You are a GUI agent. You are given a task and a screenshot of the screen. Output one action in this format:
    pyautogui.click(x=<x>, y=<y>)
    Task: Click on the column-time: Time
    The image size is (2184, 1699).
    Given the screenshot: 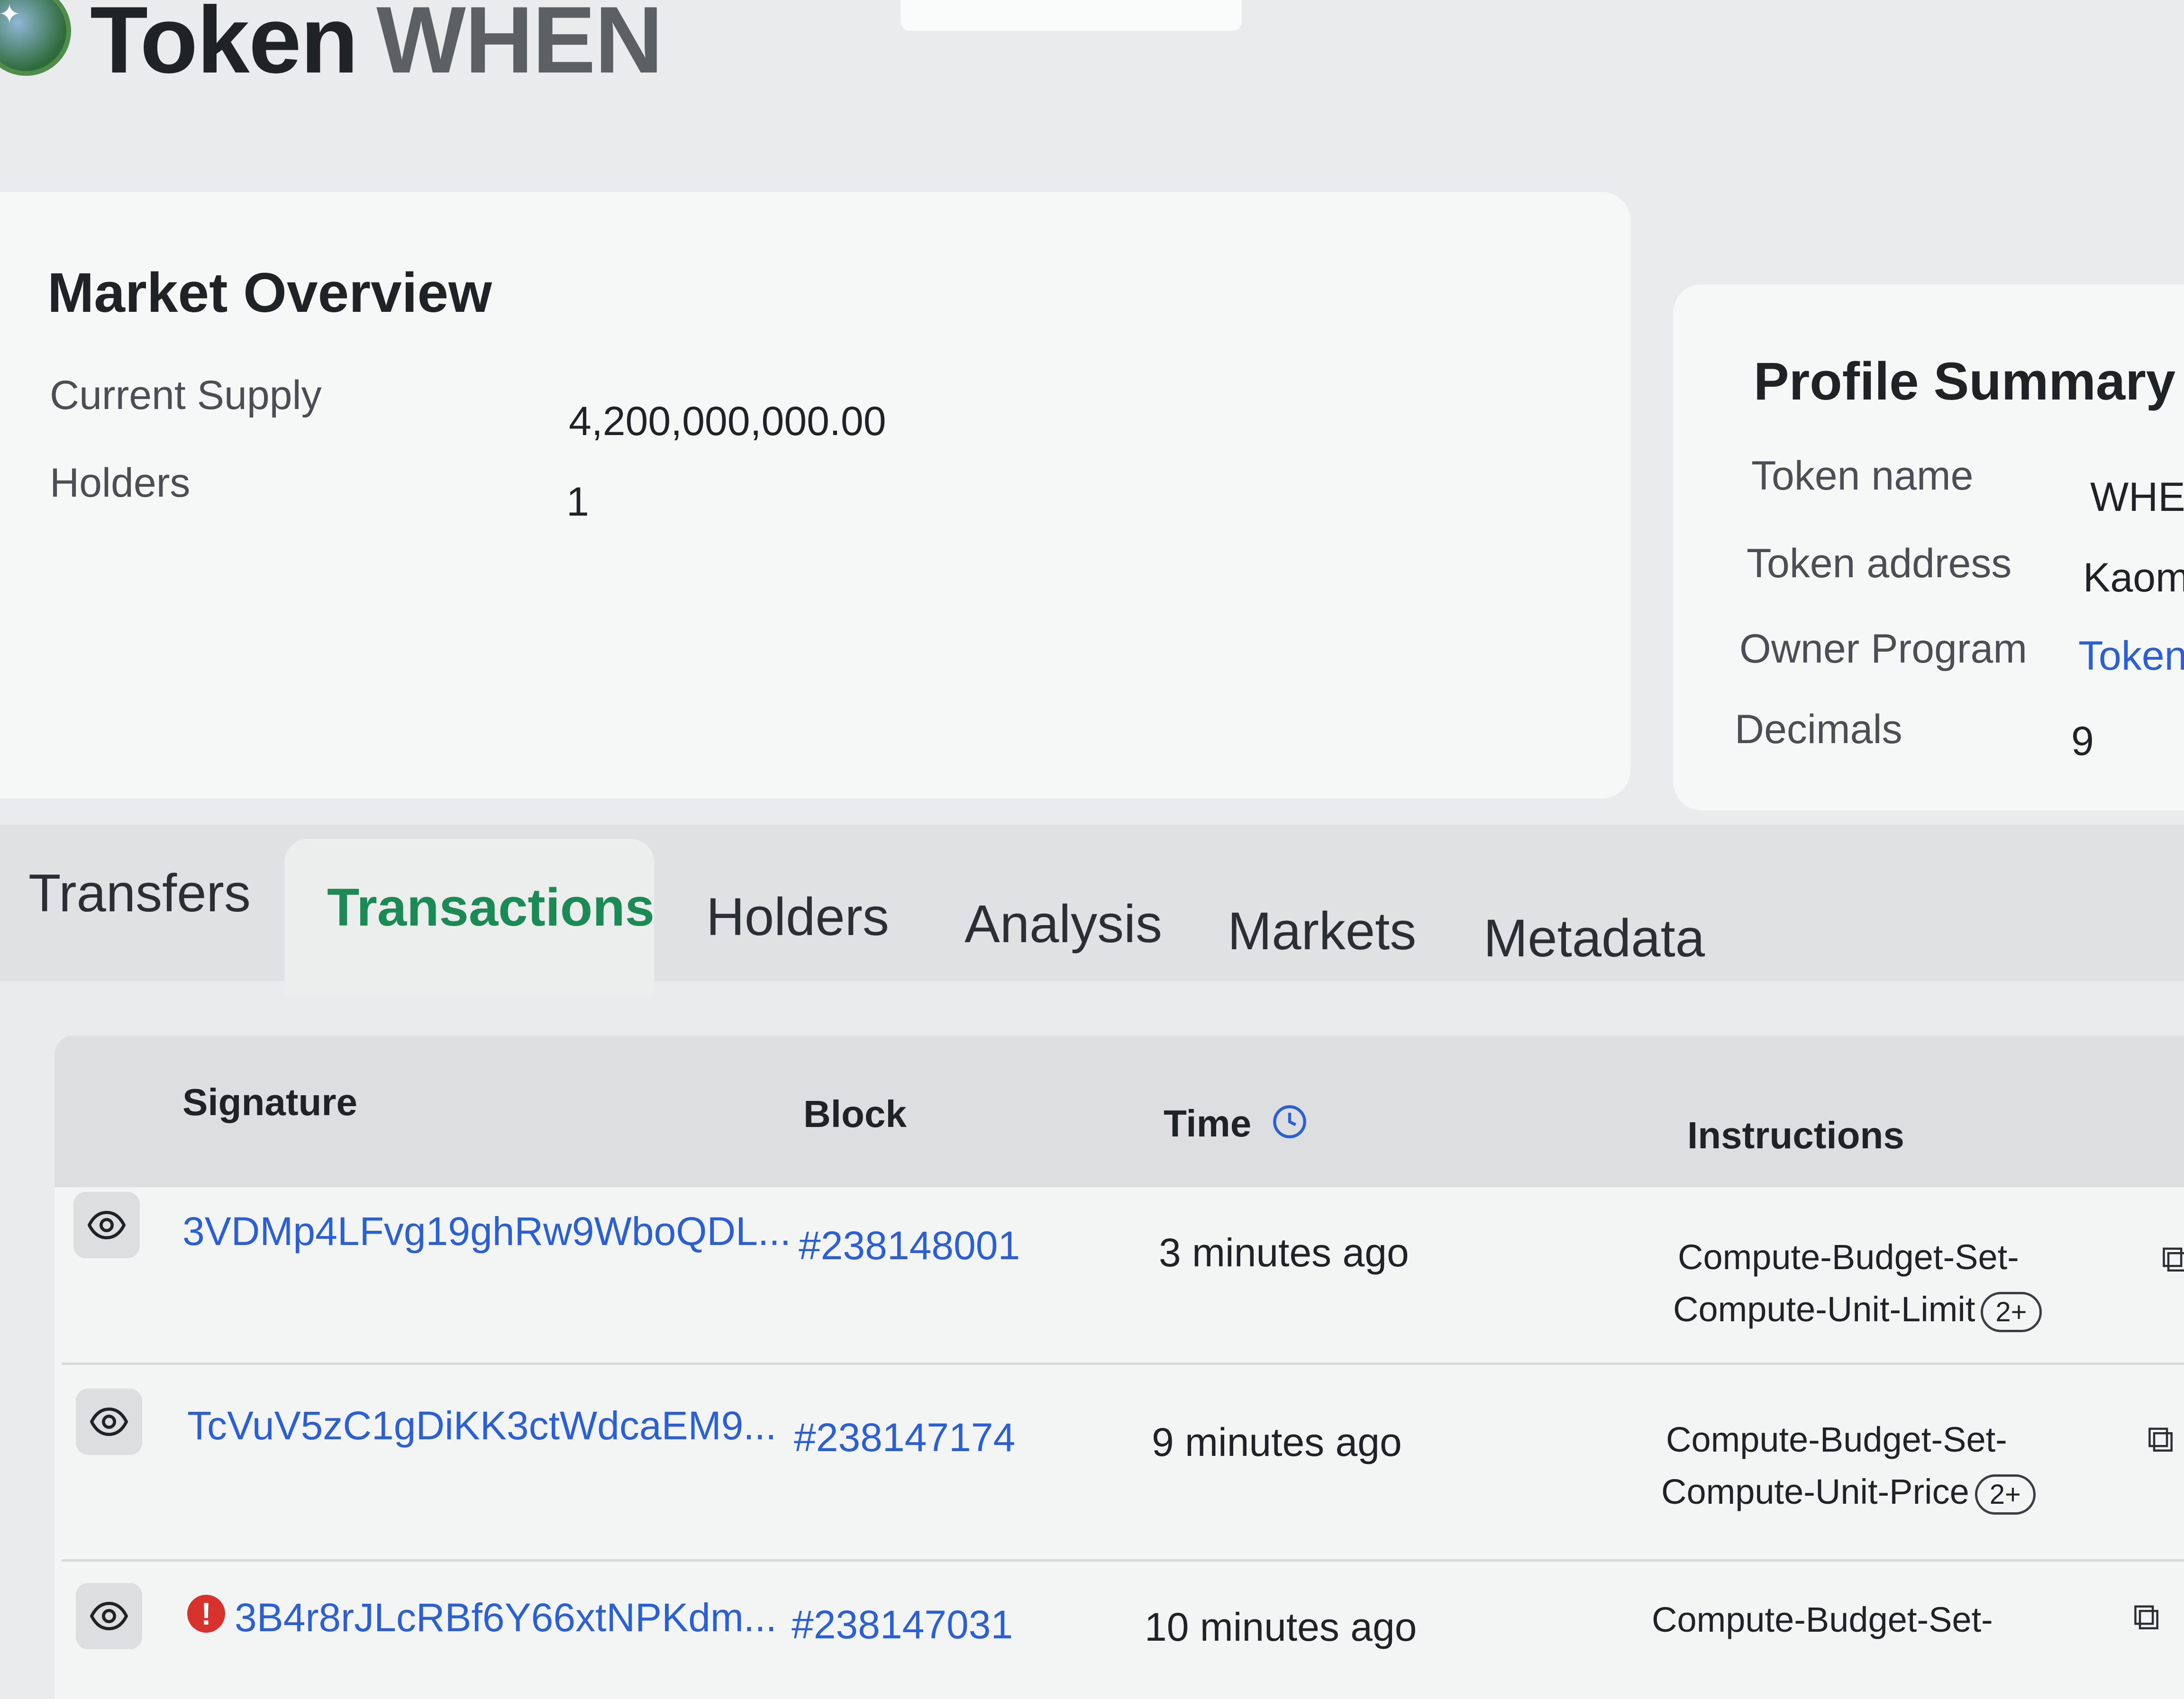 What is the action you would take?
    pyautogui.click(x=1236, y=1125)
    